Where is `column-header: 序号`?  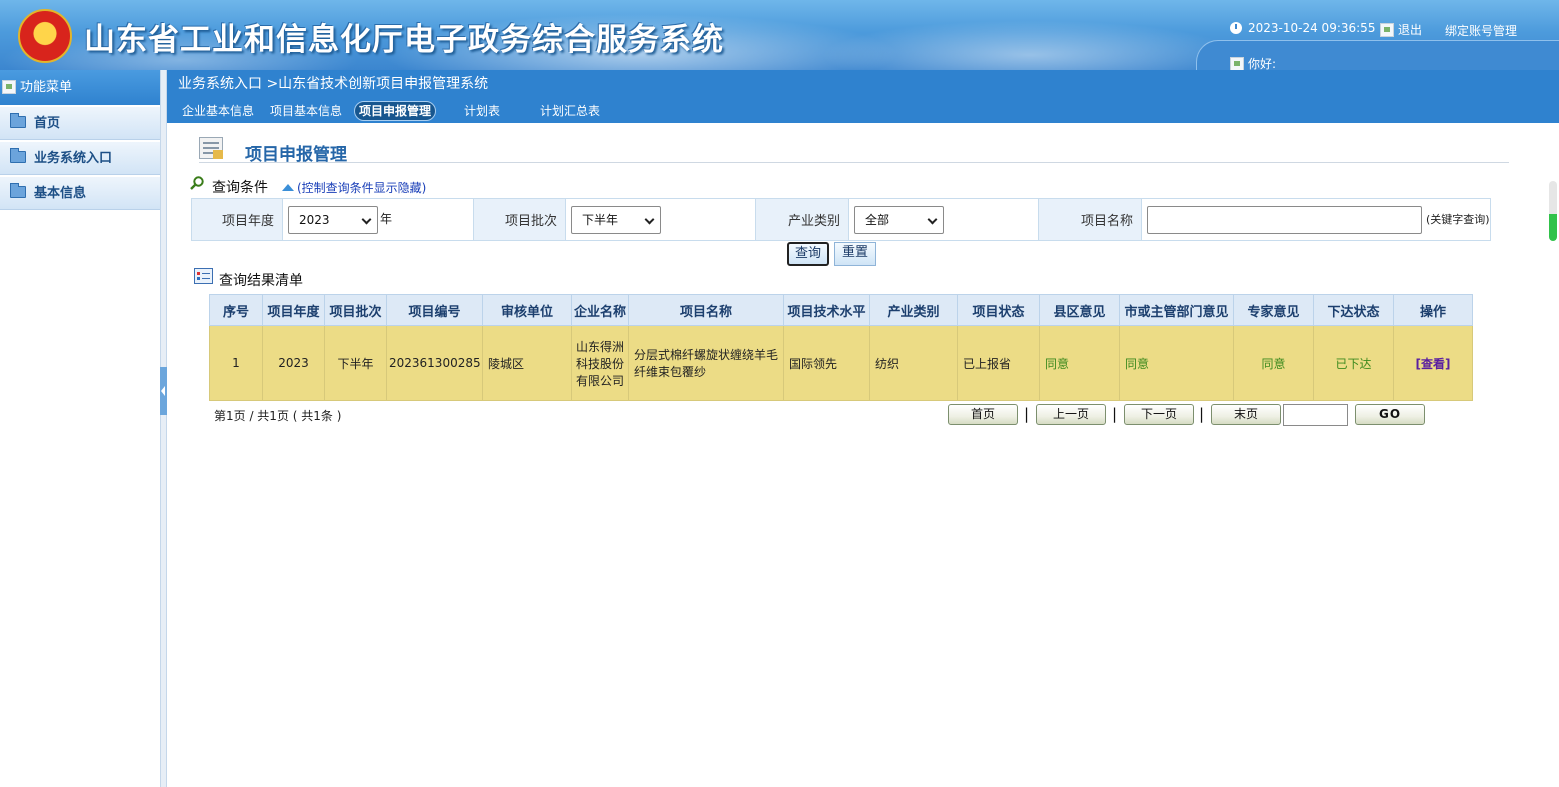
column-header: 序号 is located at coordinates (236, 310).